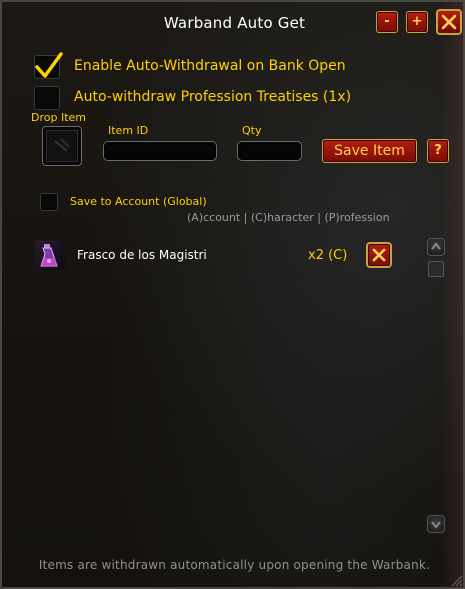 The image size is (465, 589). I want to click on empty-slot-icon, so click(62, 146).